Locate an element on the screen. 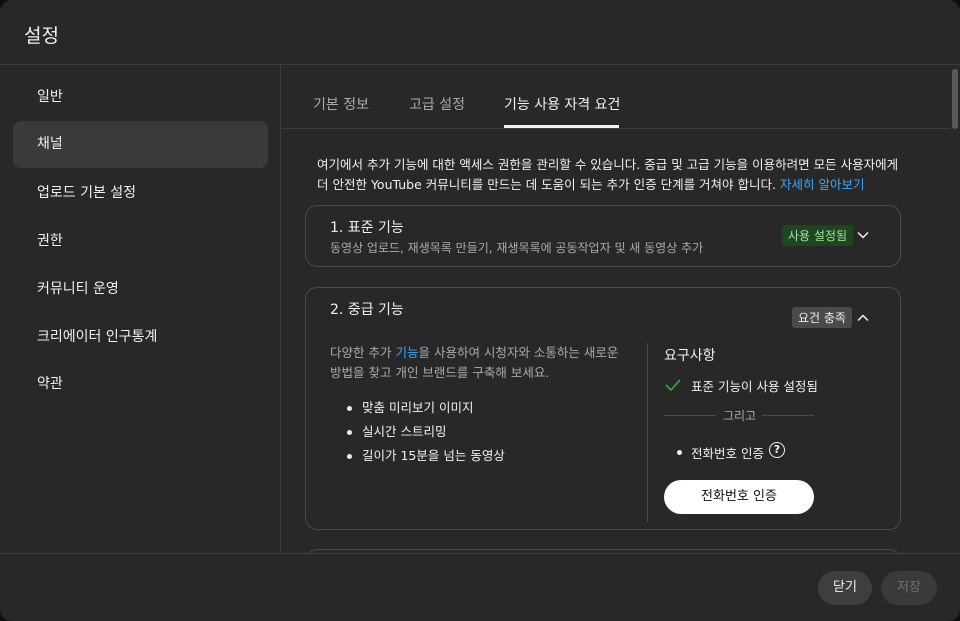  list-item: 길이가 15분을 넘는 동영상 is located at coordinates (426, 456).